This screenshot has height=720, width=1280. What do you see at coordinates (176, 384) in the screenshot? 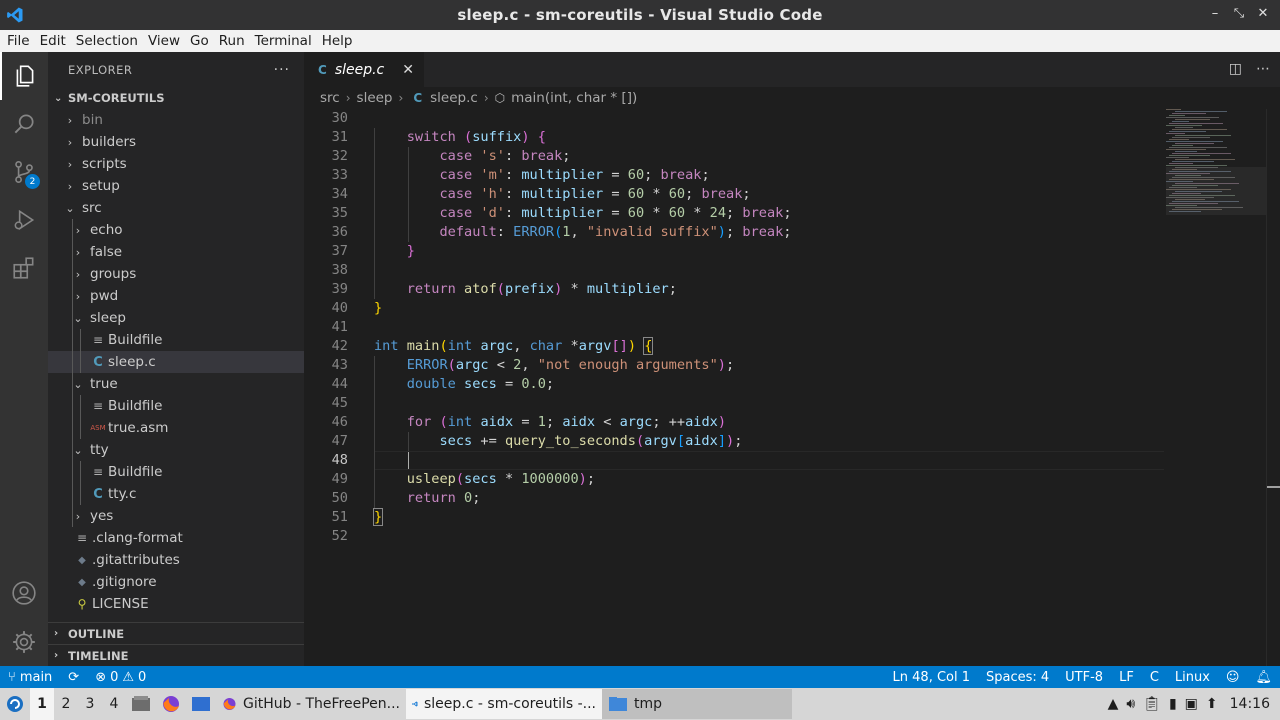
I see `tree-folder-true: ⌄ true` at bounding box center [176, 384].